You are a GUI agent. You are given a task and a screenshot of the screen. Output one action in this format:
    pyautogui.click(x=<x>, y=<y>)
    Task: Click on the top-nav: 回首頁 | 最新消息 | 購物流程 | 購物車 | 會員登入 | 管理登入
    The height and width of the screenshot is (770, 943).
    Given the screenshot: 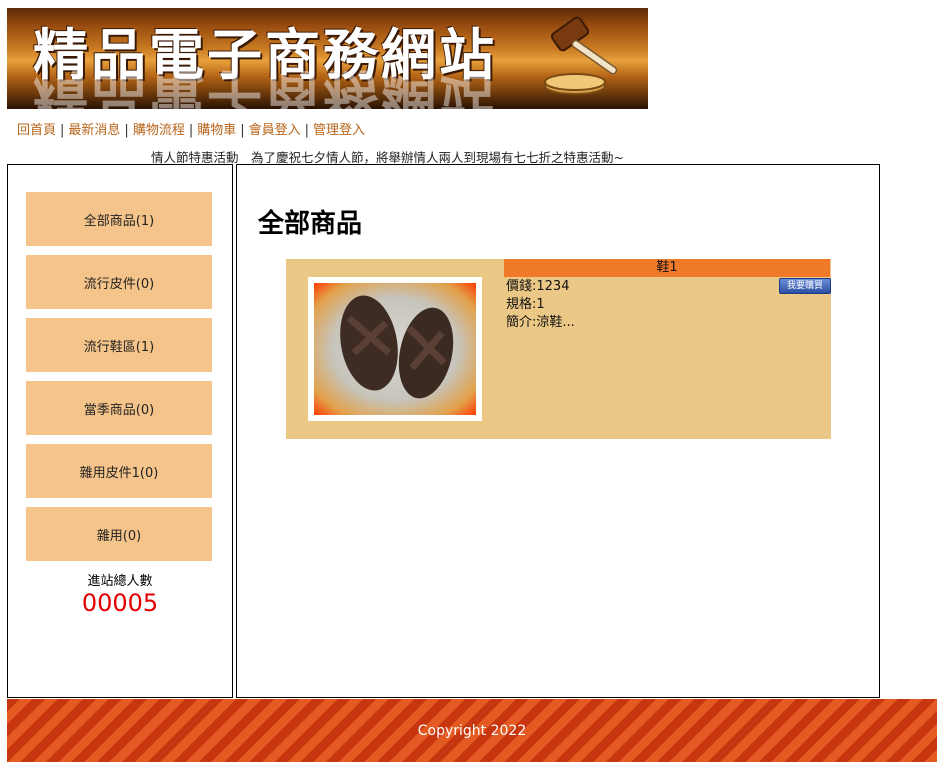 What is the action you would take?
    pyautogui.click(x=191, y=128)
    